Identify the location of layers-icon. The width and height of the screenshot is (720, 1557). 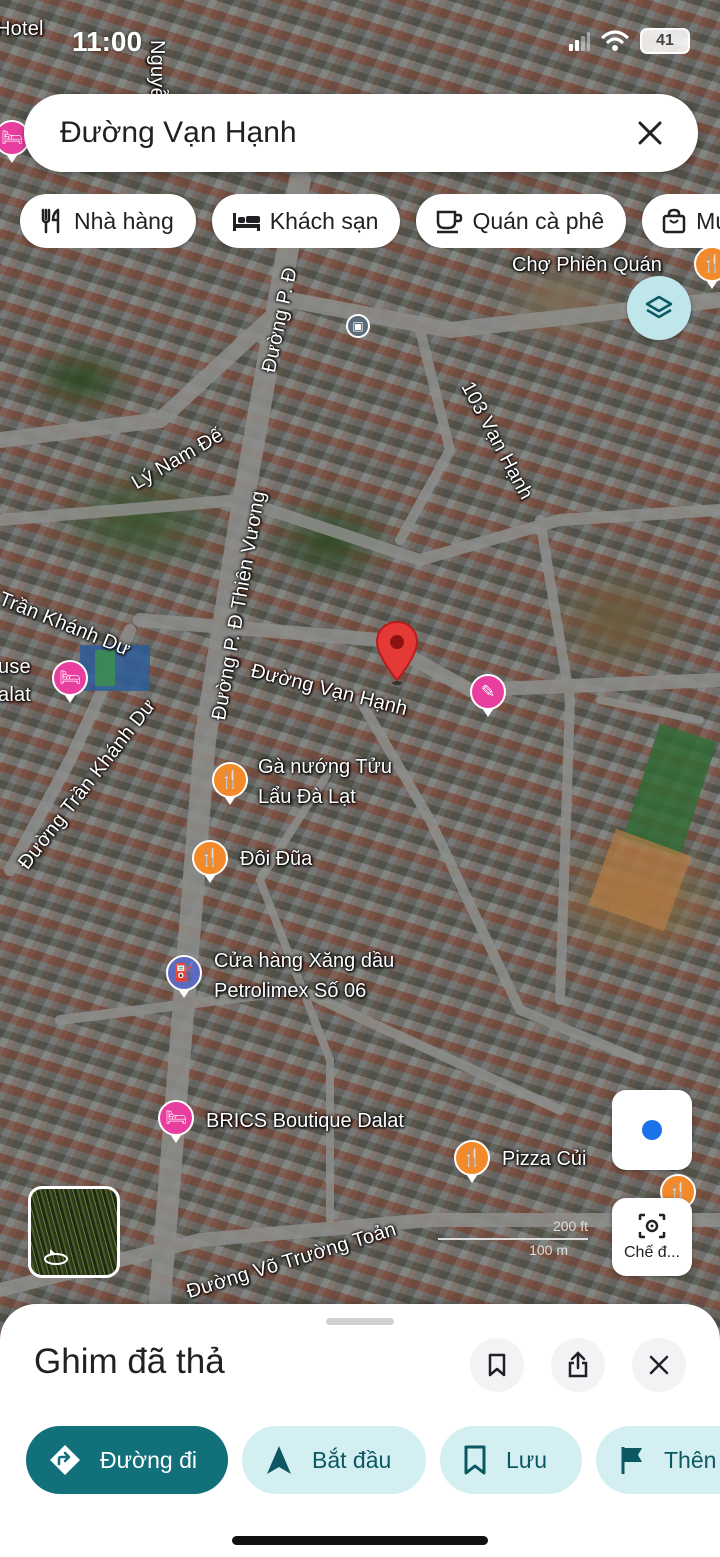
(659, 307).